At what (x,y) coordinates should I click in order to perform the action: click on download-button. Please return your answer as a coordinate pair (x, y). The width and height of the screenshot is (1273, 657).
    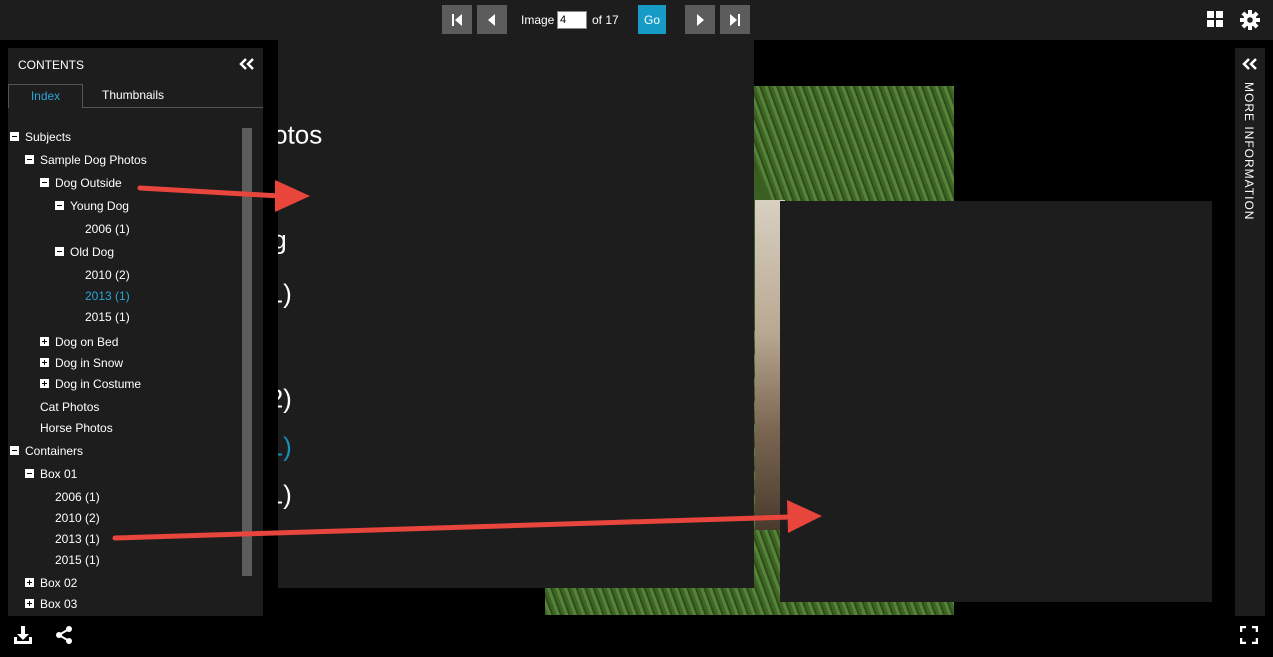
    Looking at the image, I should click on (23, 637).